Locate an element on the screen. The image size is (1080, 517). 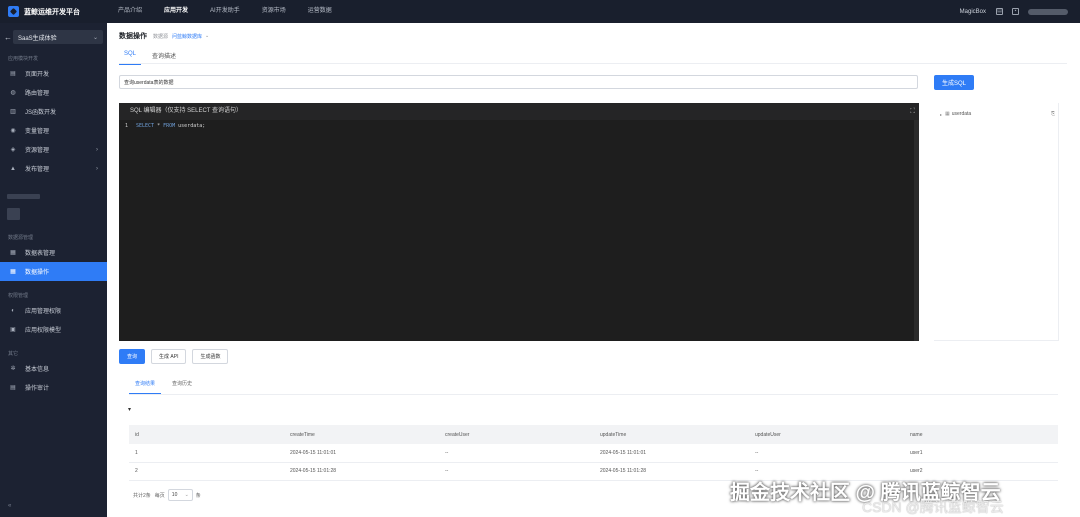
shield-icon: ◐ is located at coordinates (13, 310).